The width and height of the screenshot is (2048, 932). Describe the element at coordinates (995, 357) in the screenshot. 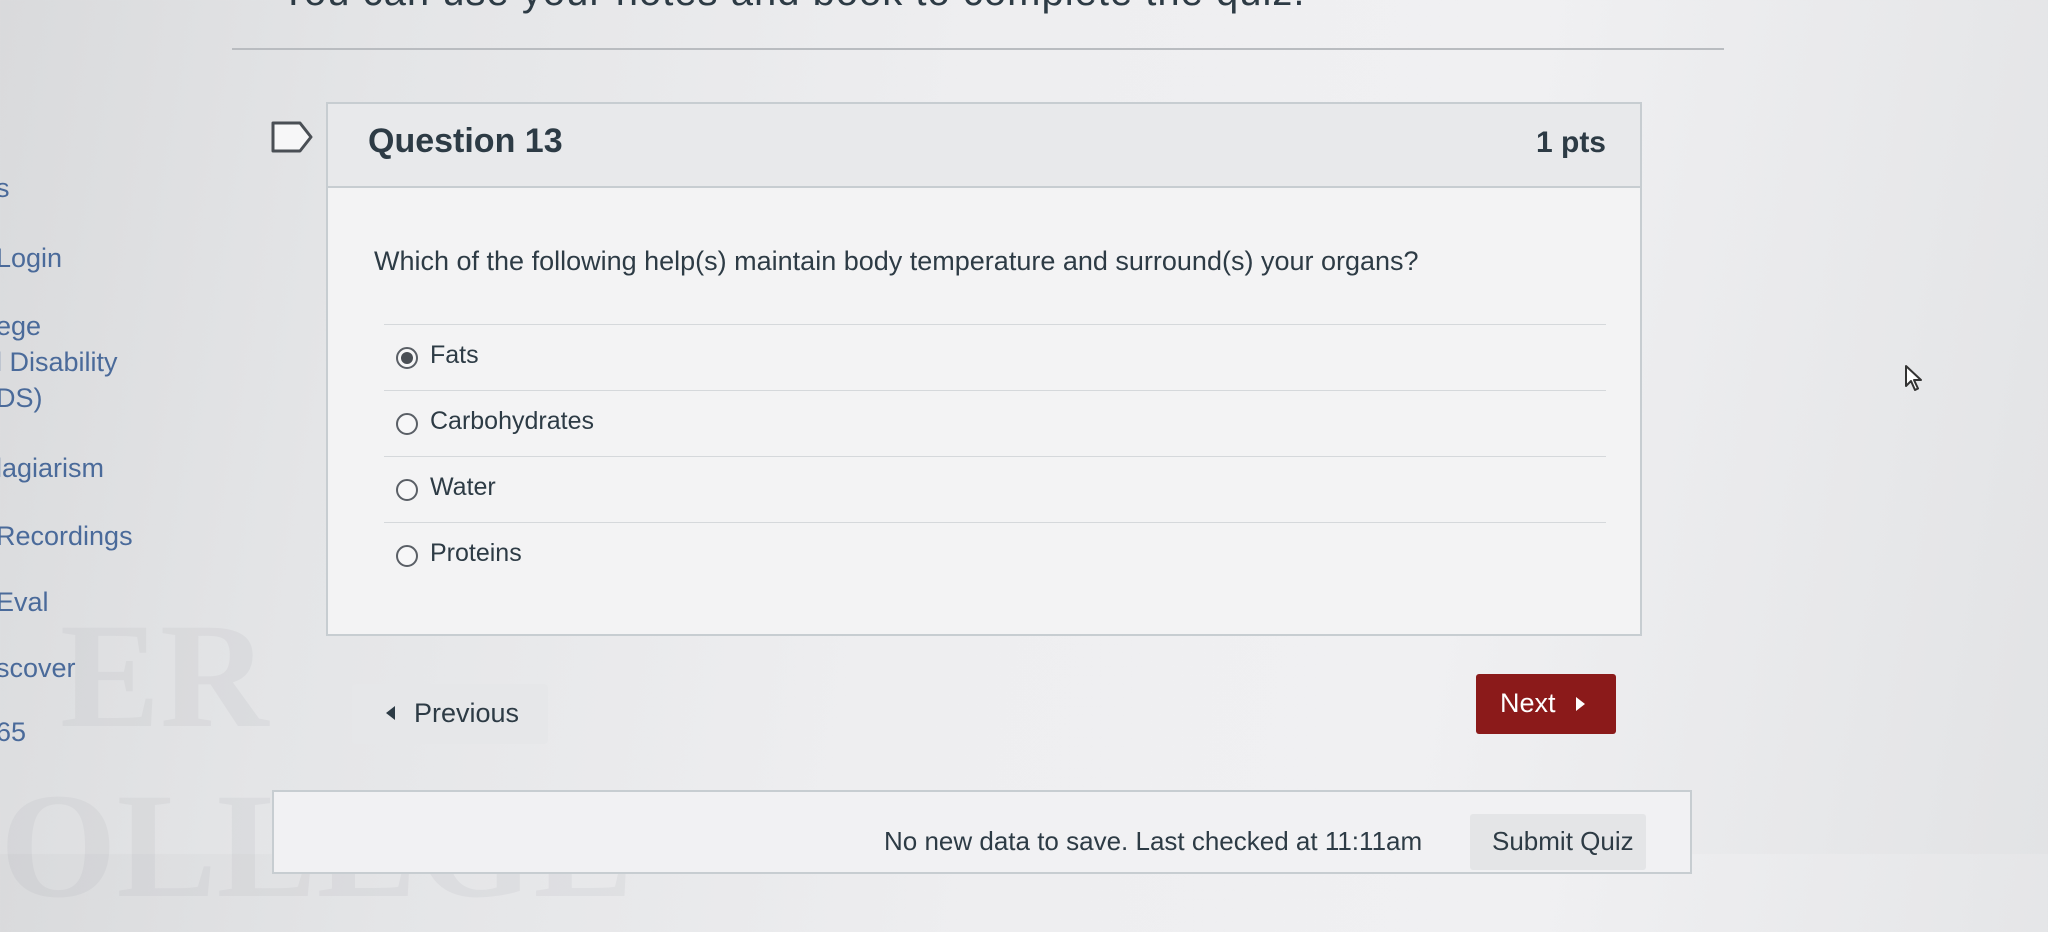

I see `answer-option: Fats` at that location.